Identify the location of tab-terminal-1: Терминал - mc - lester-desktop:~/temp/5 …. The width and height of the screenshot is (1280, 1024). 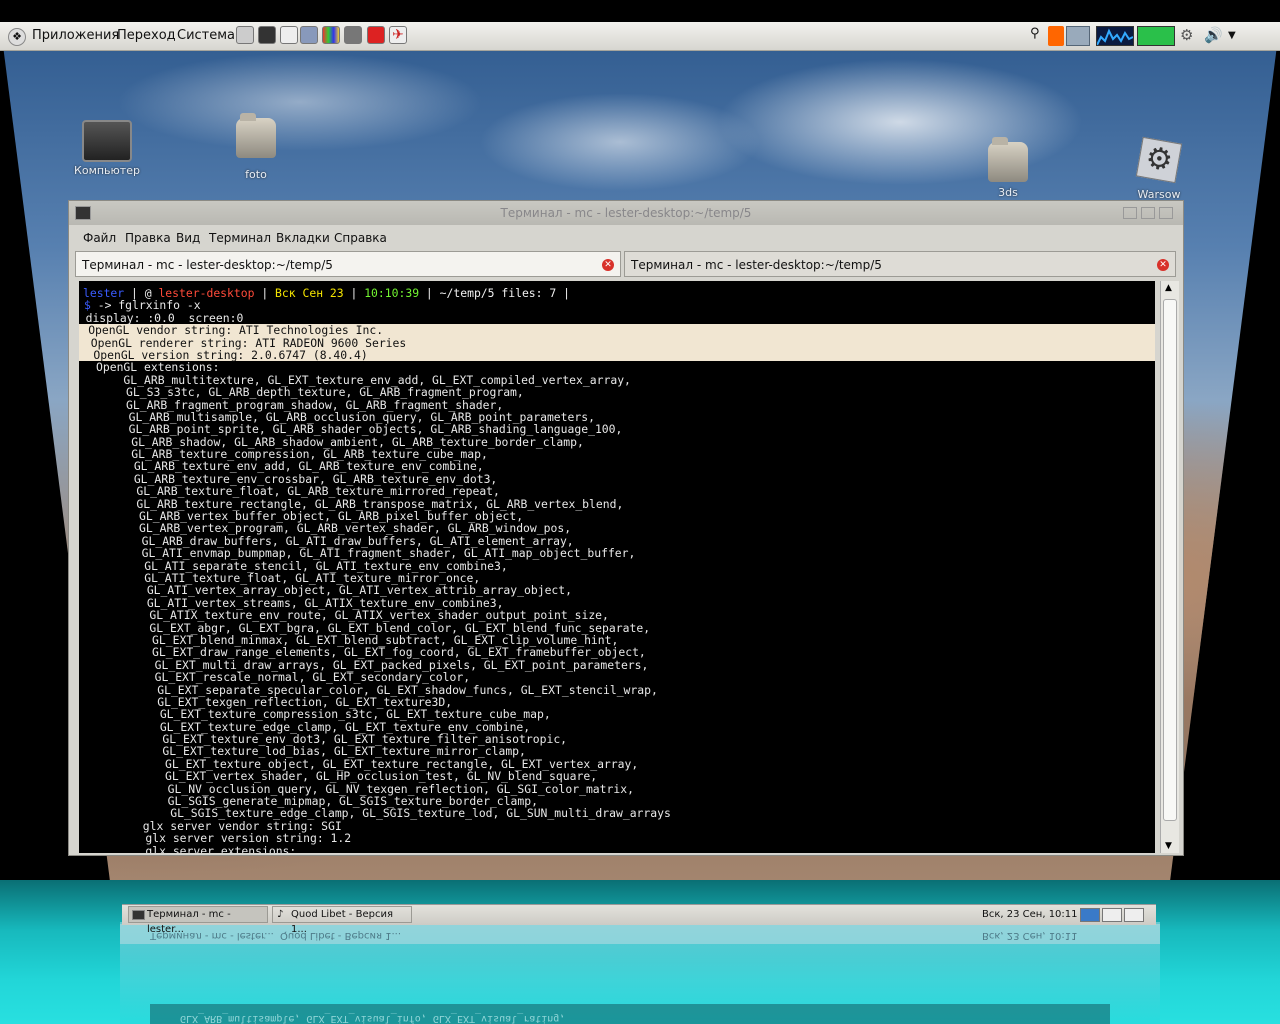
(348, 264).